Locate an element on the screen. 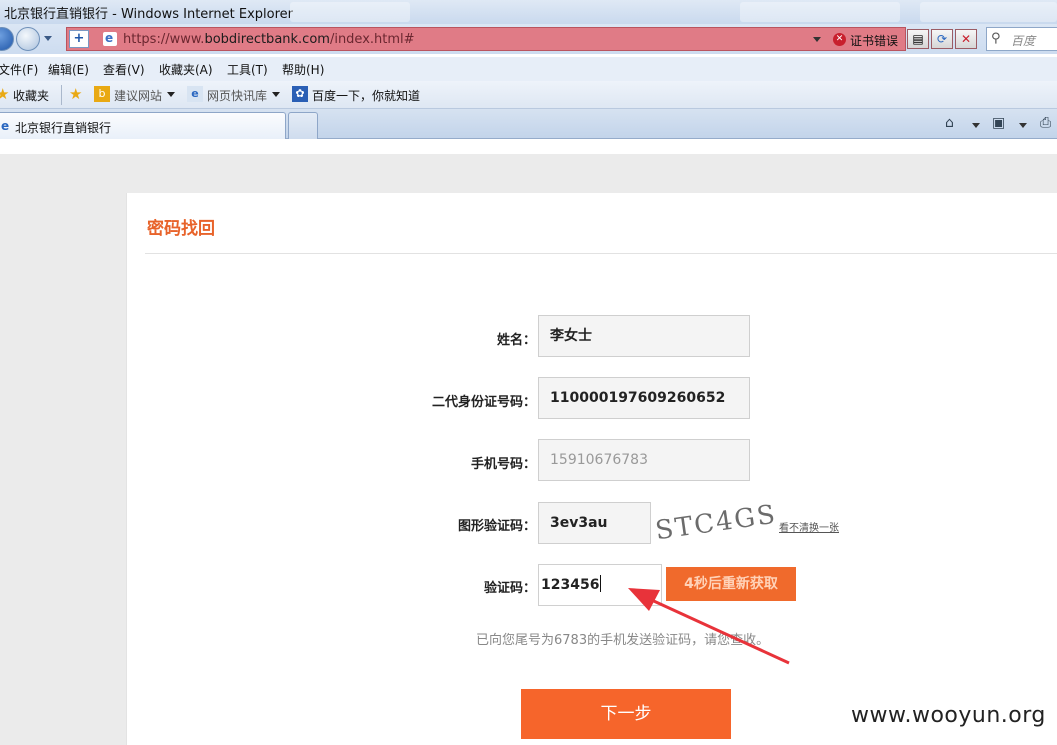 This screenshot has height=745, width=1057. baidu-icon: ✿ is located at coordinates (300, 94).